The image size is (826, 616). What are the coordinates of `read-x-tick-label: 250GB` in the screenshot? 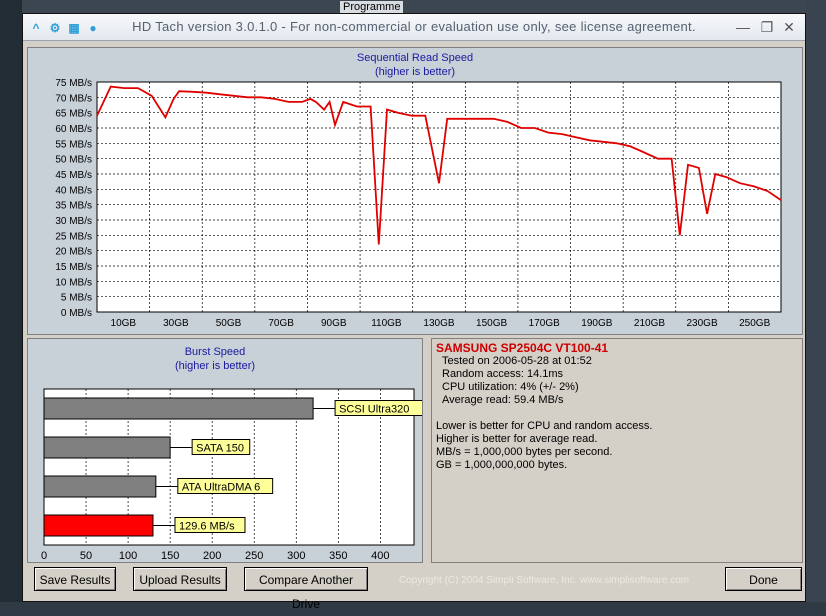 It's located at (754, 323).